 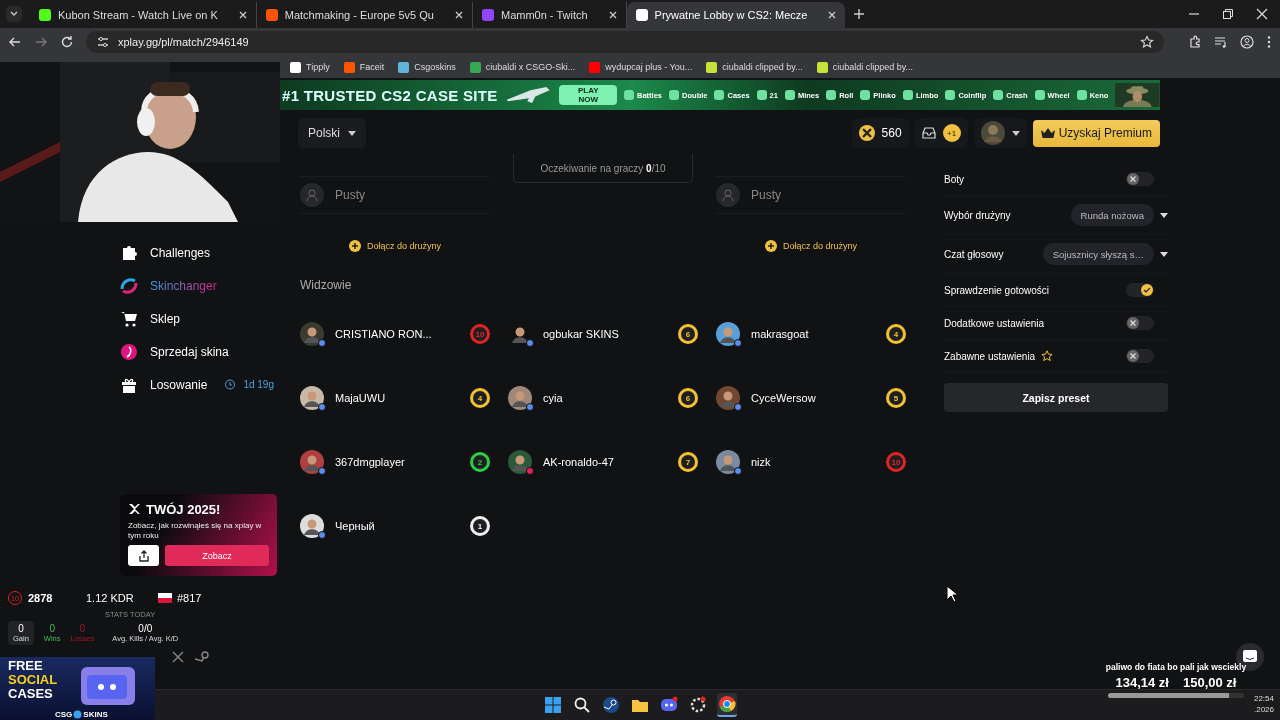 I want to click on swirl-icon, so click(x=129, y=285).